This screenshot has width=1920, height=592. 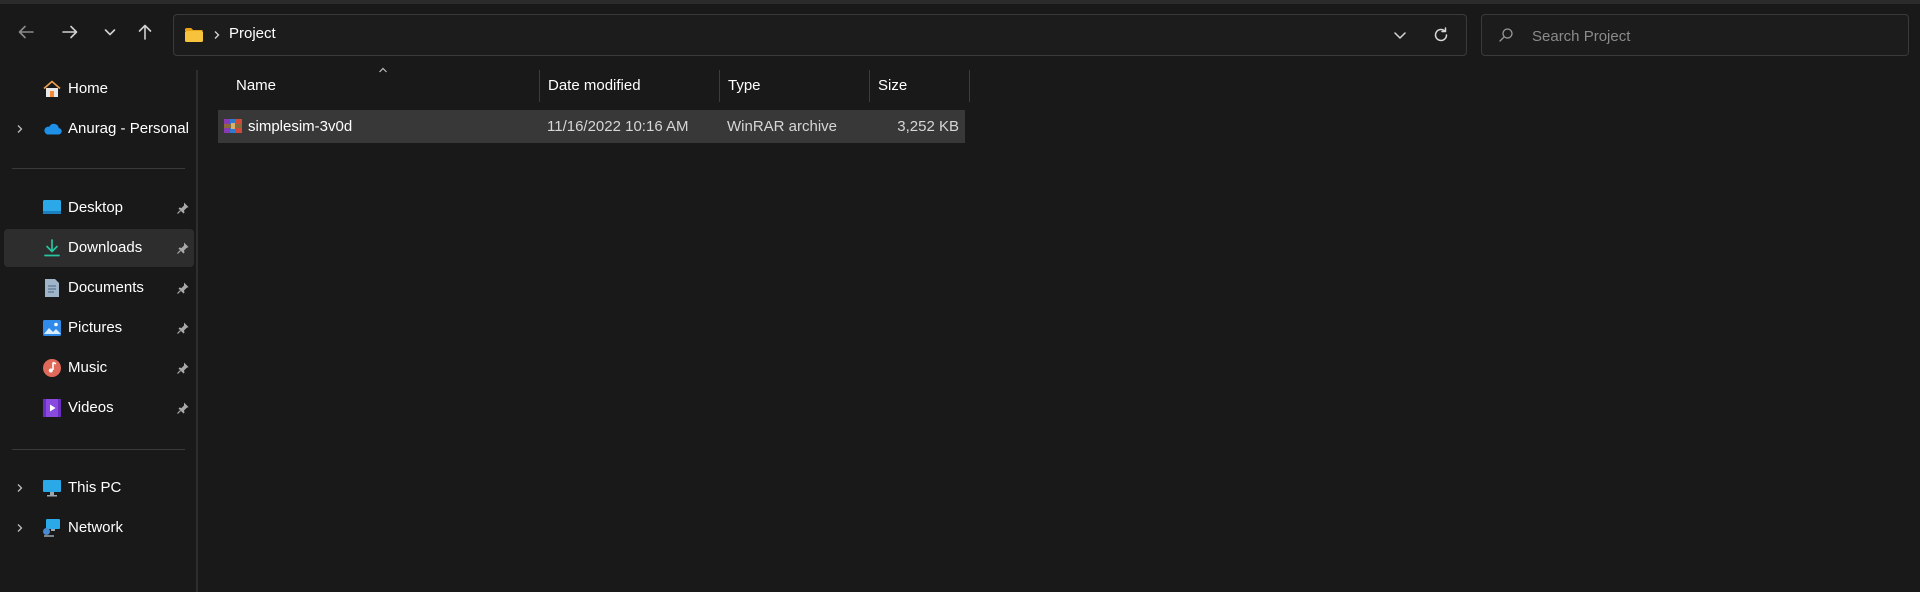 What do you see at coordinates (52, 368) in the screenshot?
I see `music-icon` at bounding box center [52, 368].